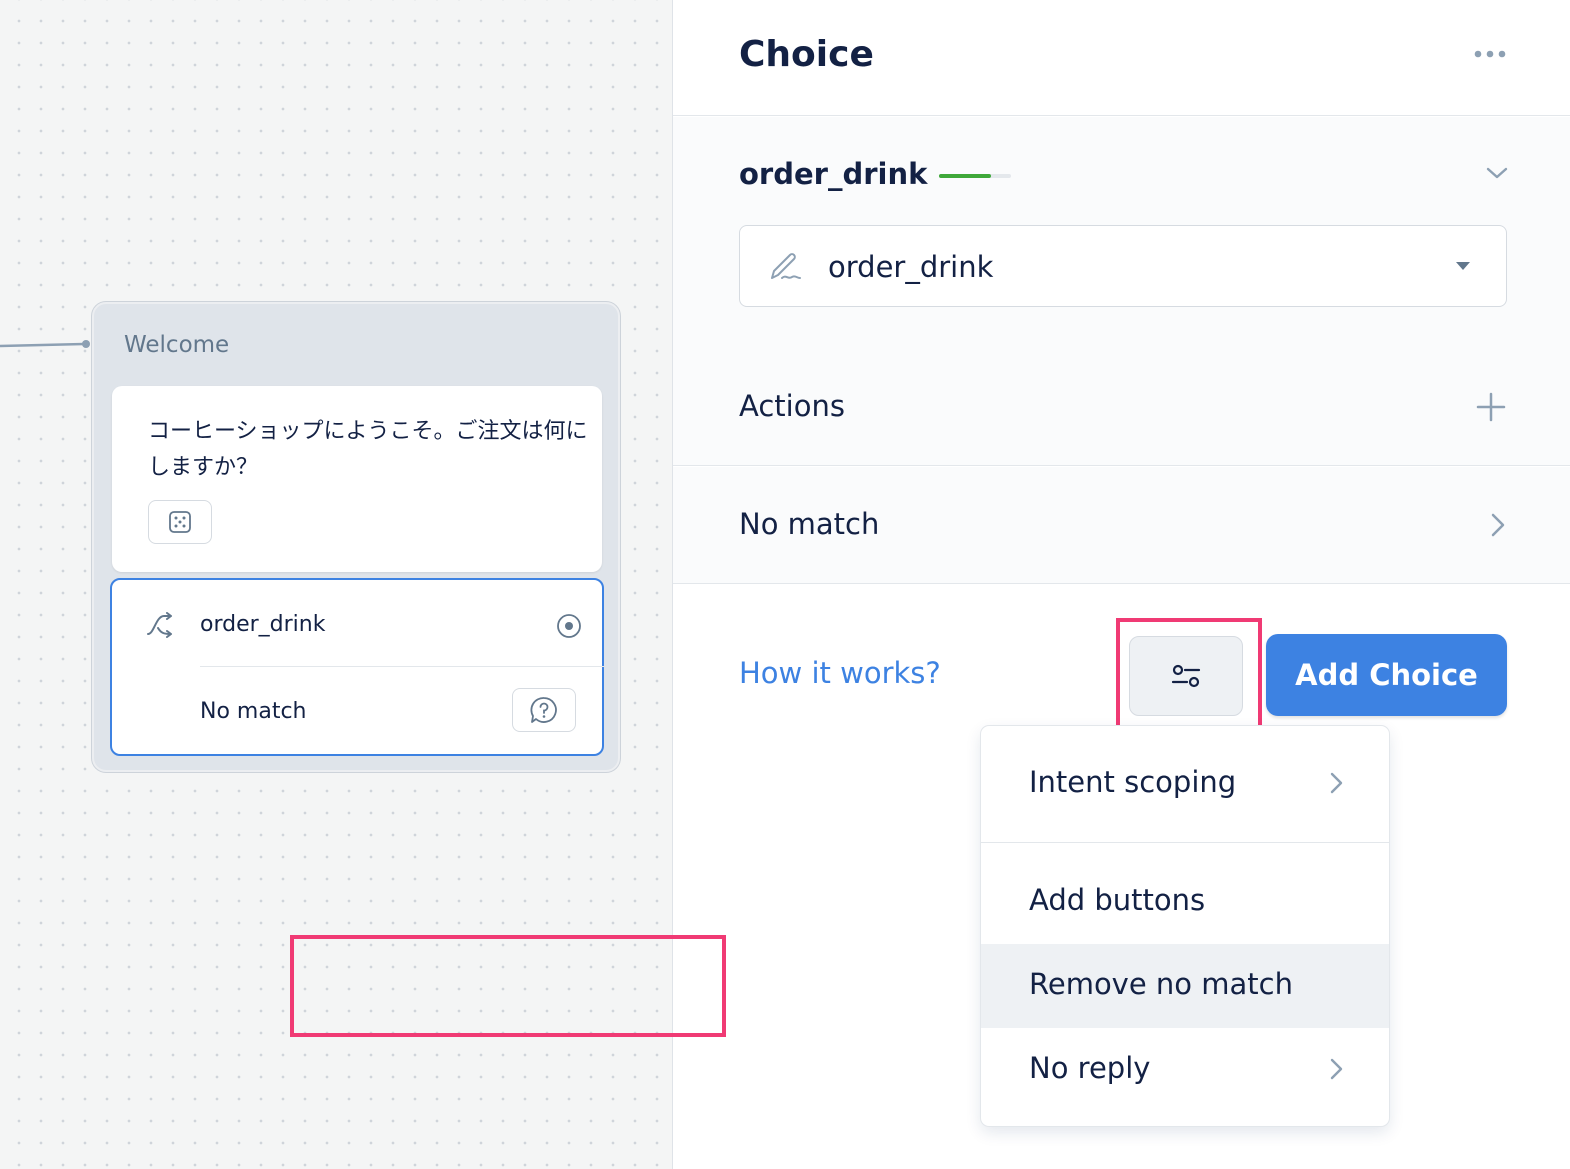  What do you see at coordinates (177, 345) in the screenshot?
I see `block-title: Welcome` at bounding box center [177, 345].